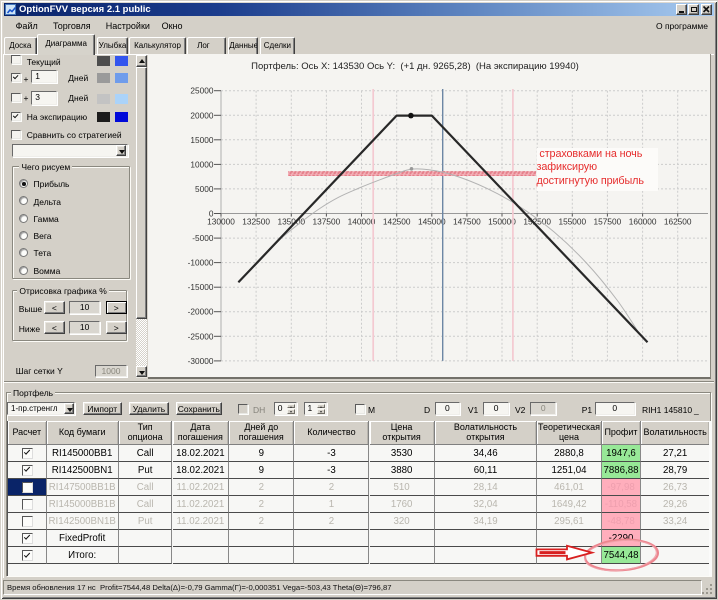 The width and height of the screenshot is (718, 600). I want to click on svg-text: -10000, so click(200, 263).